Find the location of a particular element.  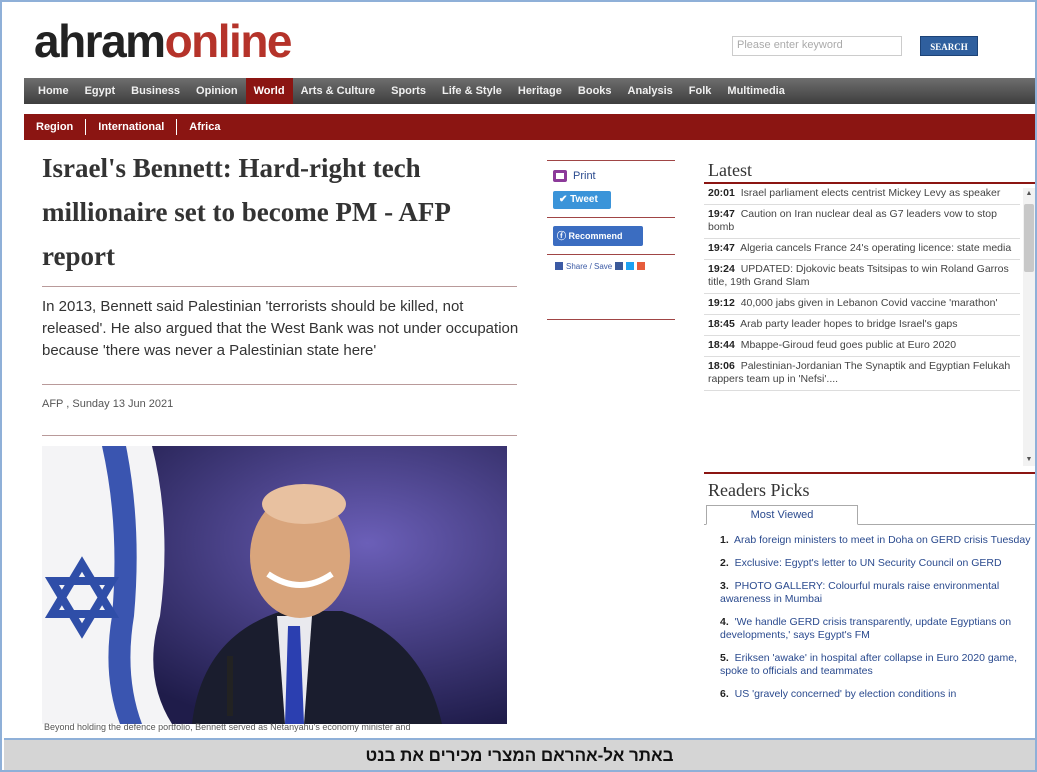

nav-item-arts-culture: Arts & Culture is located at coordinates (338, 91).